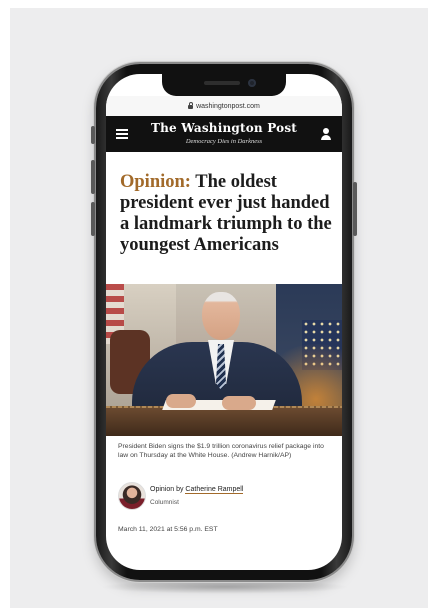 The height and width of the screenshot is (616, 438). Describe the element at coordinates (225, 587) in the screenshot. I see `phone-shadow` at that location.